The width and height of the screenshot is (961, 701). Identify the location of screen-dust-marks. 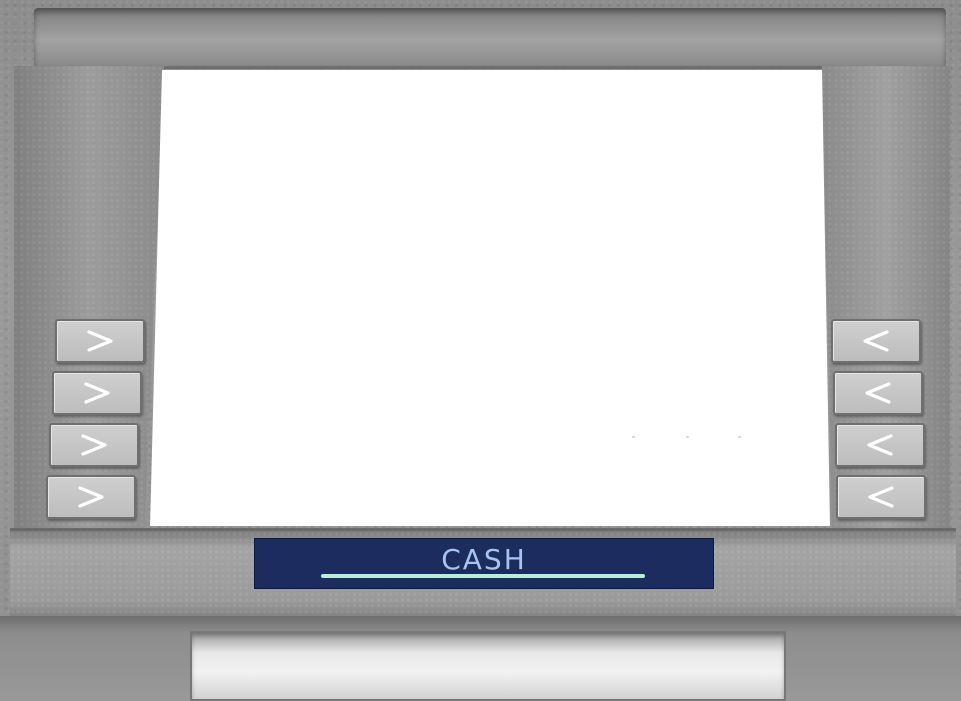
(690, 438).